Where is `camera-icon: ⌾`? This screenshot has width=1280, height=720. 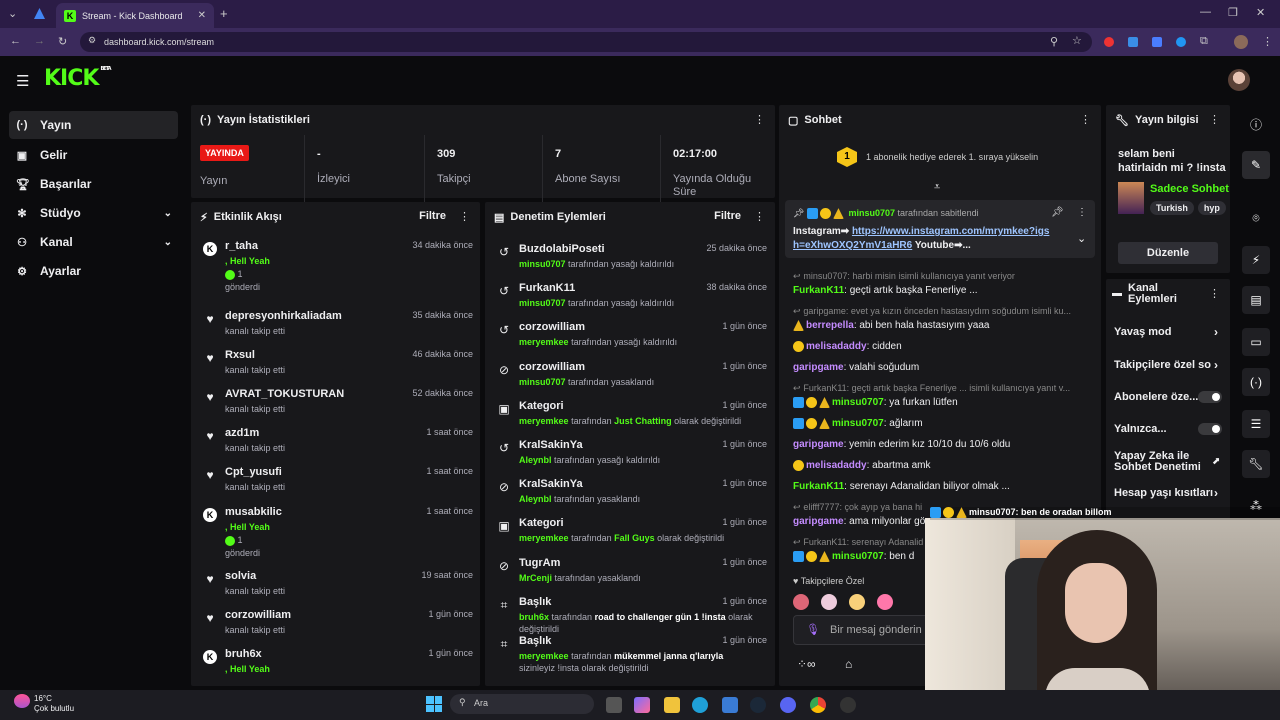 camera-icon: ⌾ is located at coordinates (1256, 218).